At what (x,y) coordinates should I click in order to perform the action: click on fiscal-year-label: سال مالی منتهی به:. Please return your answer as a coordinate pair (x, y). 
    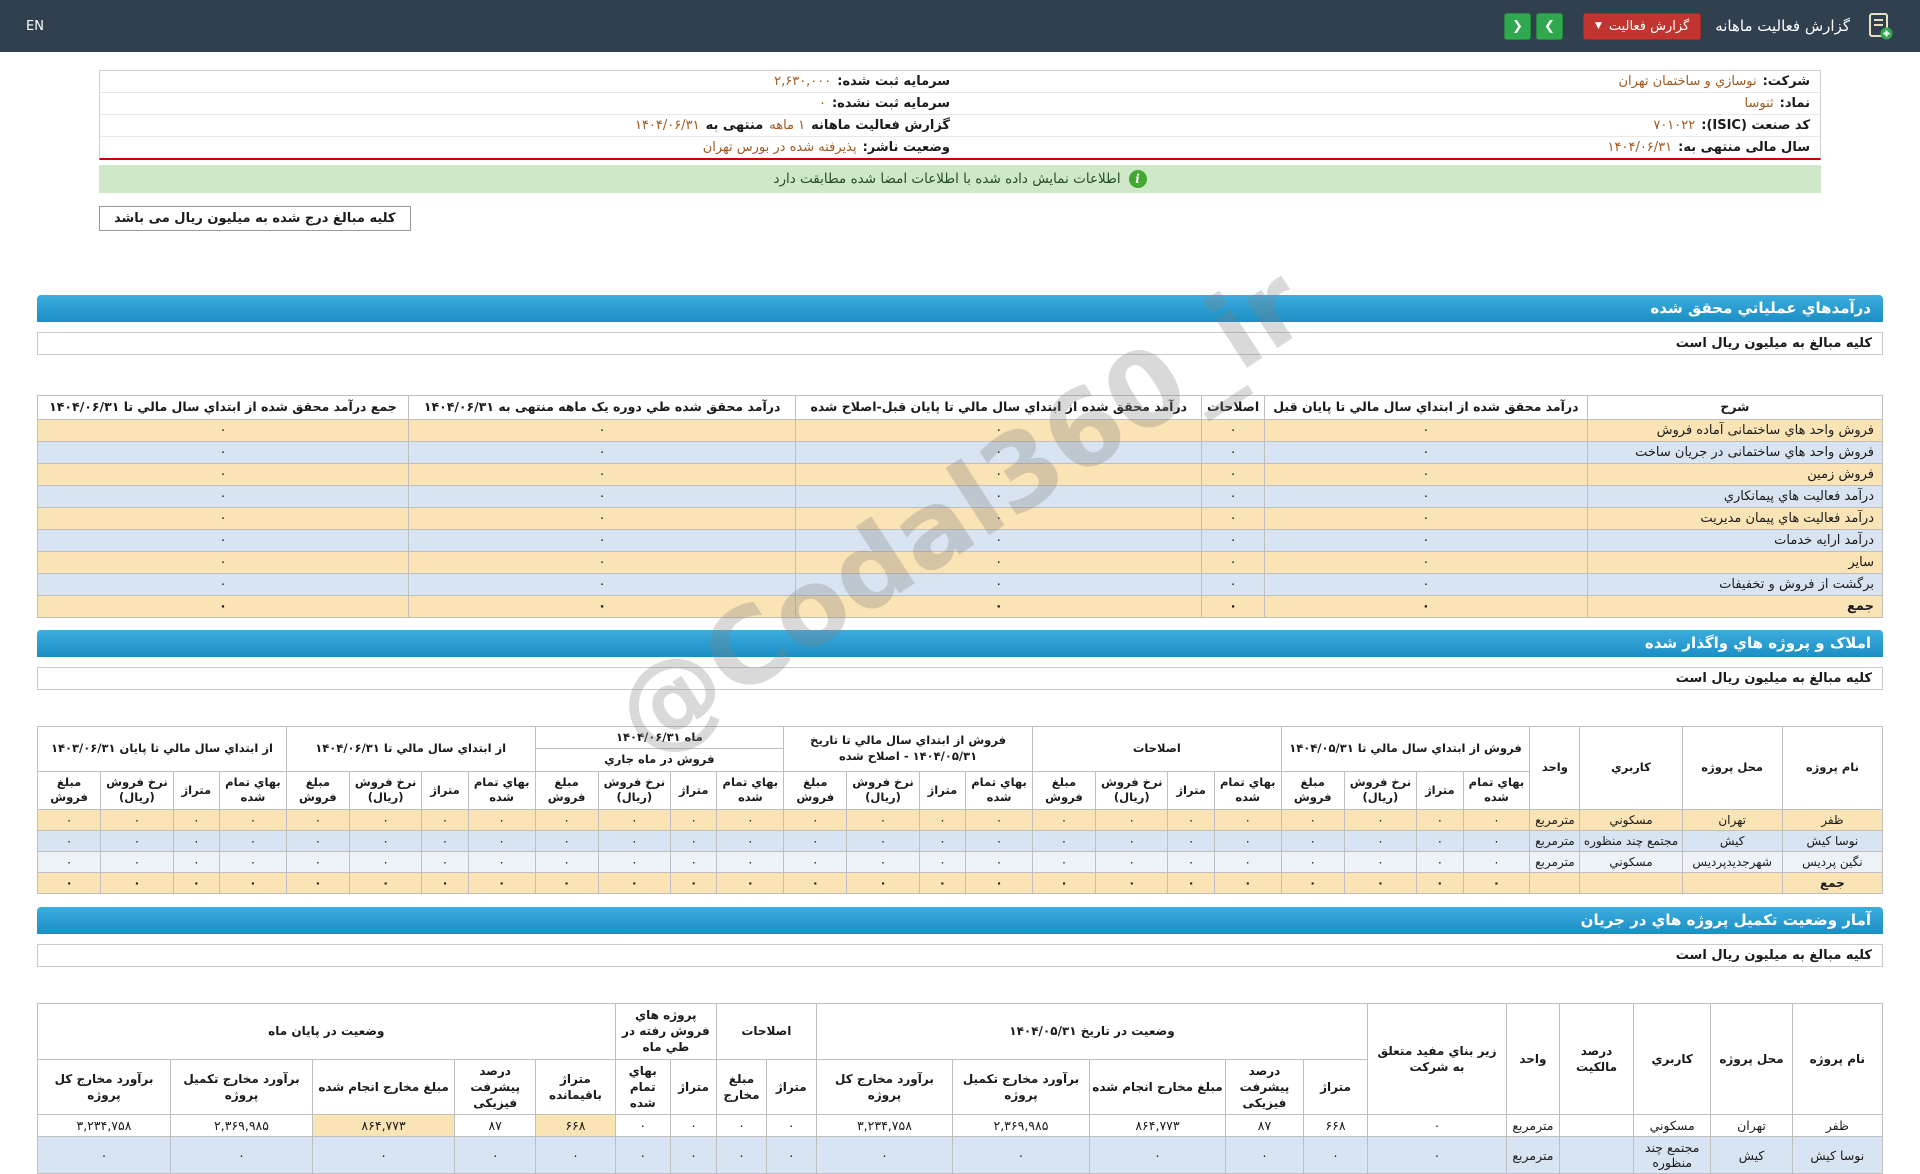
    Looking at the image, I should click on (1744, 147).